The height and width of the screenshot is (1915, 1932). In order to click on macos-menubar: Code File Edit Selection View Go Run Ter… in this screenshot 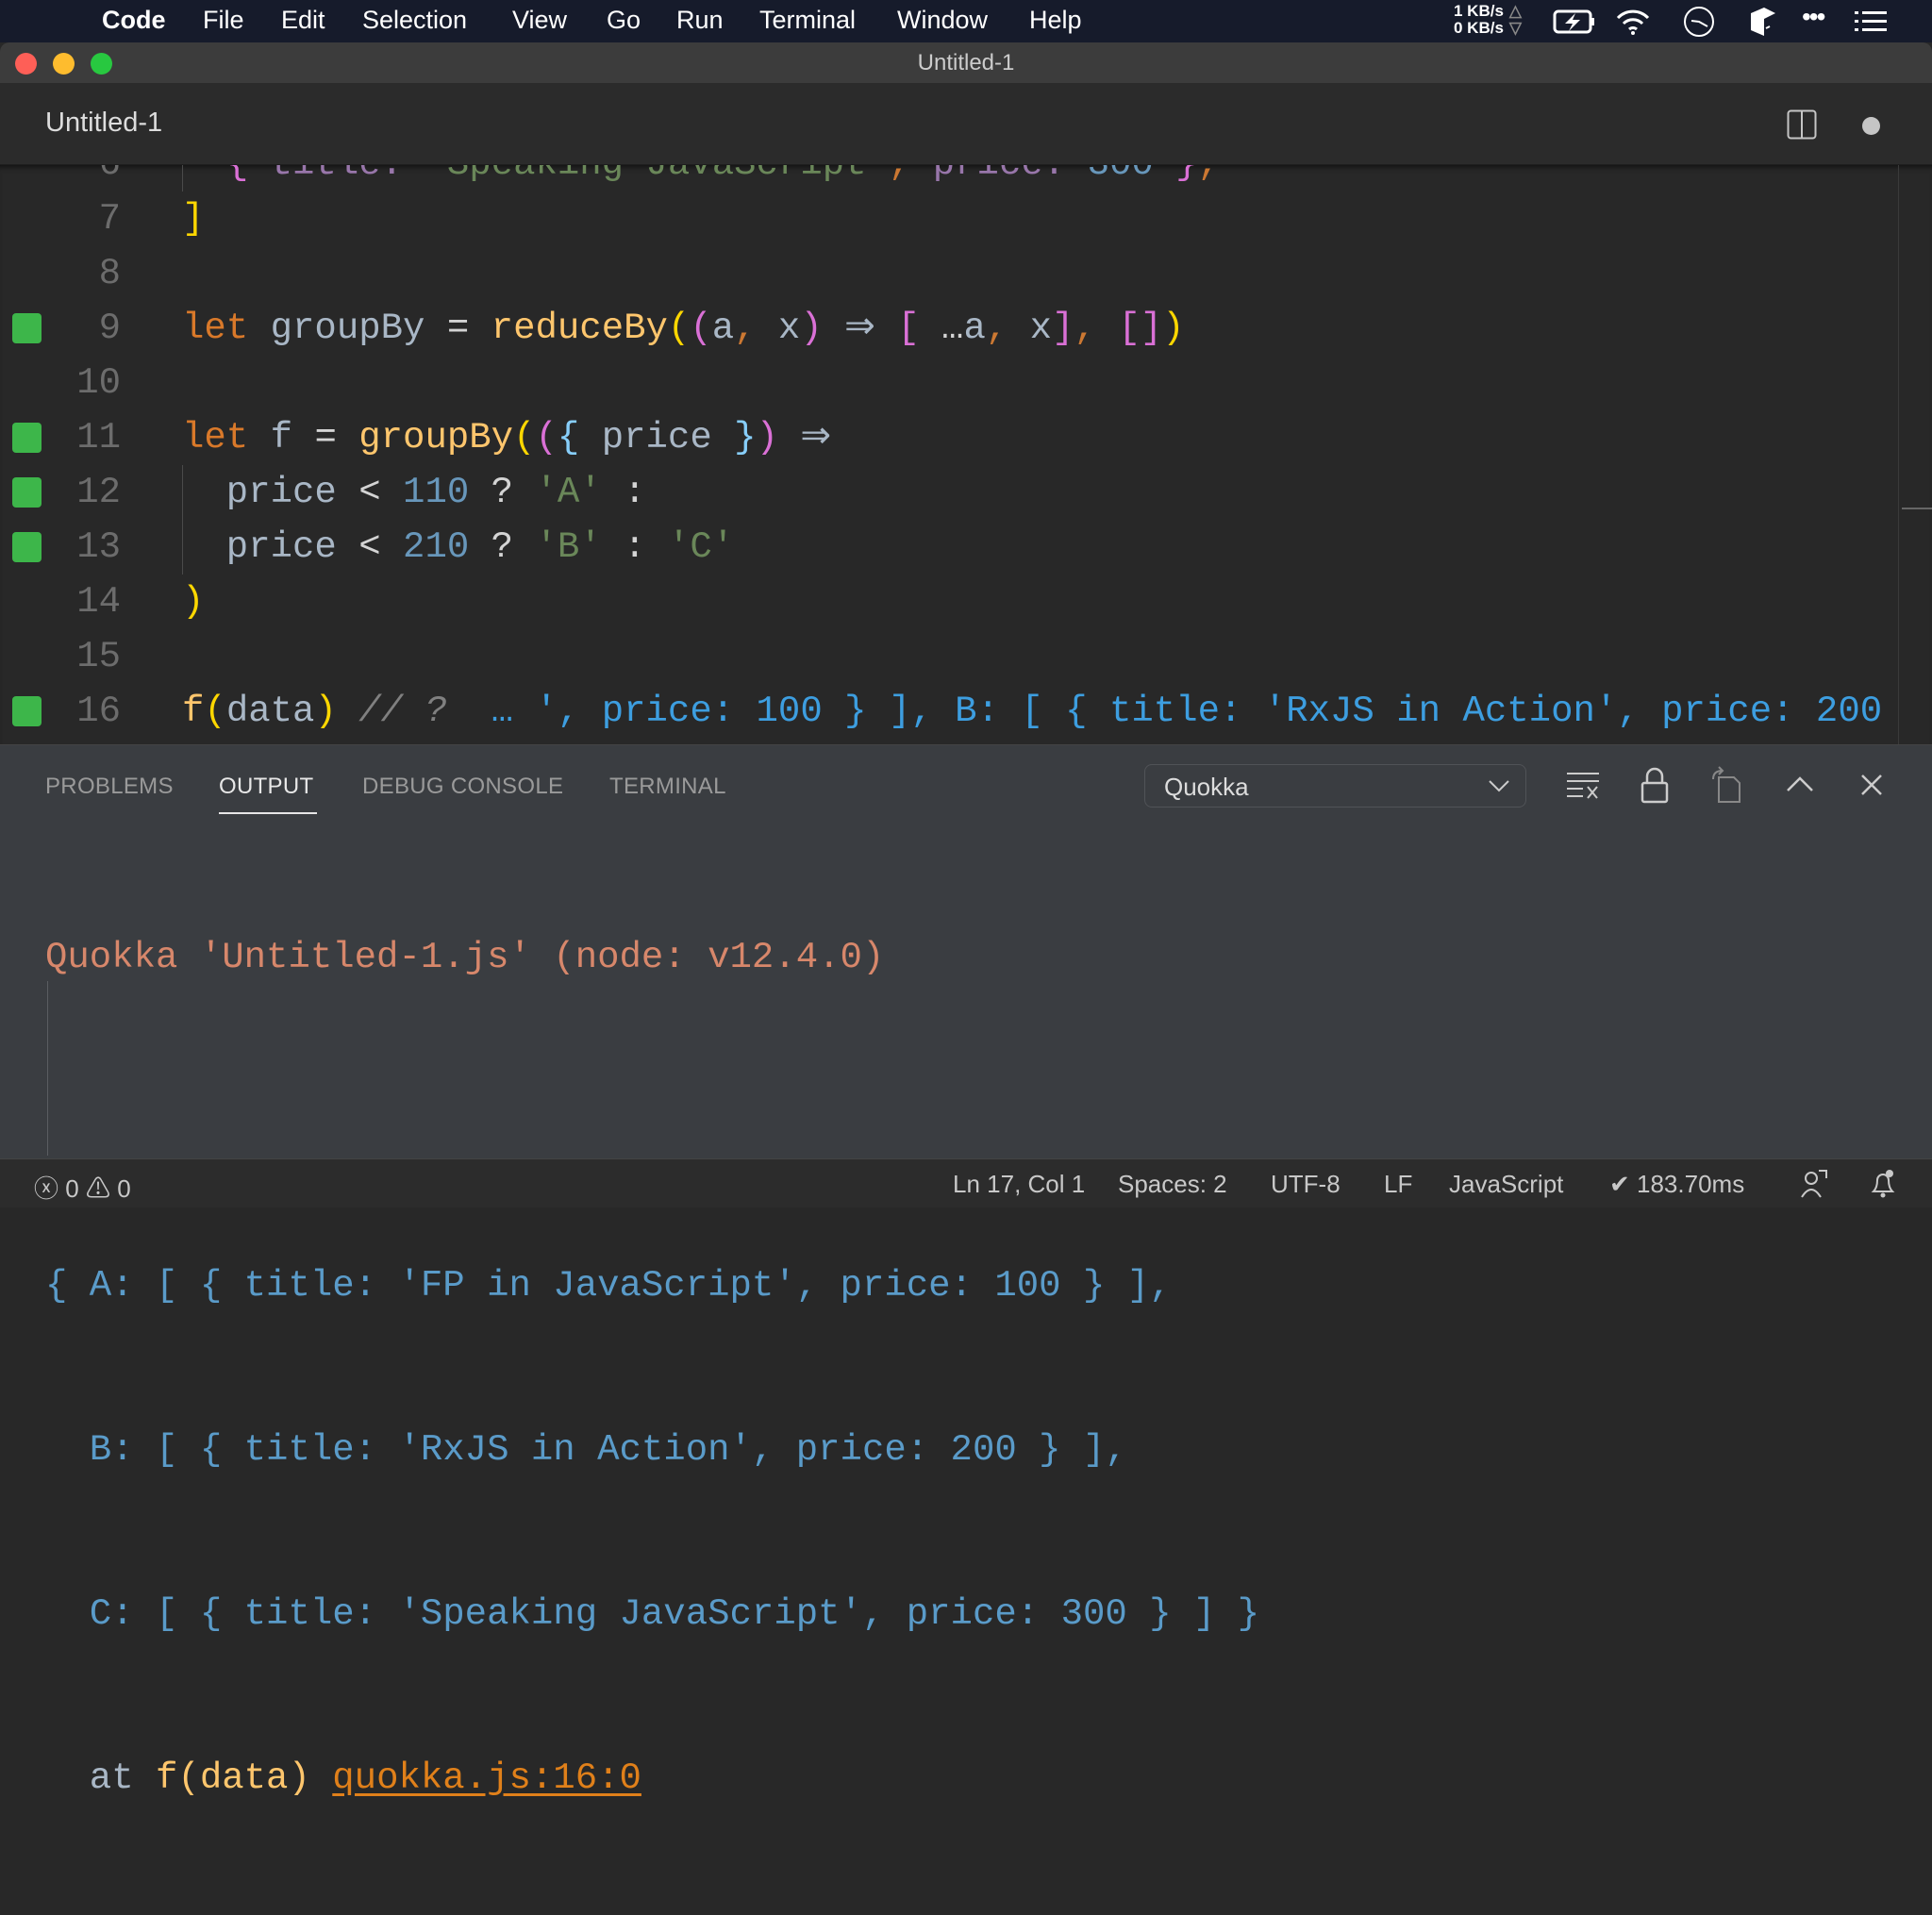, I will do `click(966, 21)`.